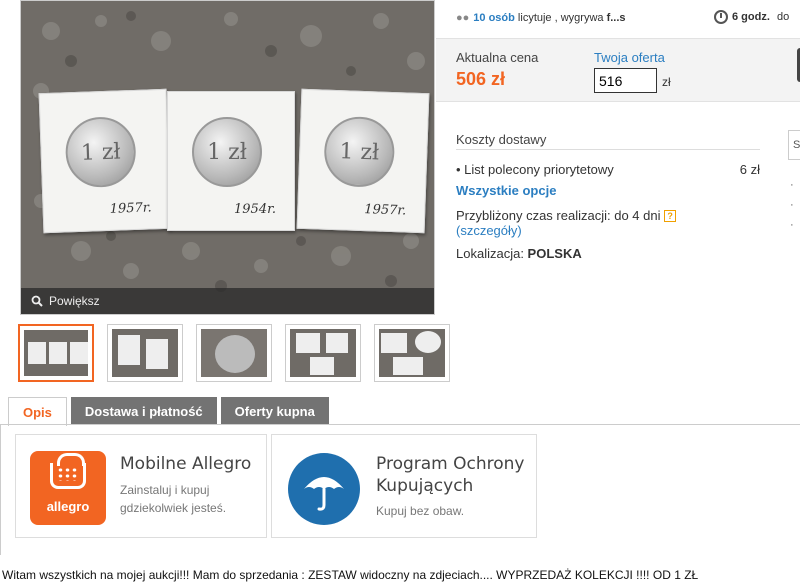 This screenshot has width=800, height=585. Describe the element at coordinates (794, 145) in the screenshot. I see `side-panel-fragment: S` at that location.